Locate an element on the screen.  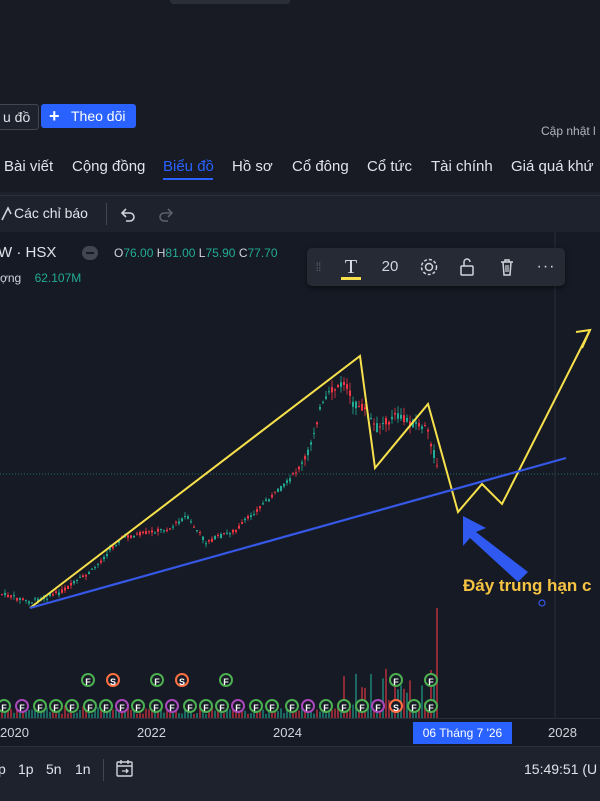
clock-readout: 15:49:51 (U is located at coordinates (560, 769).